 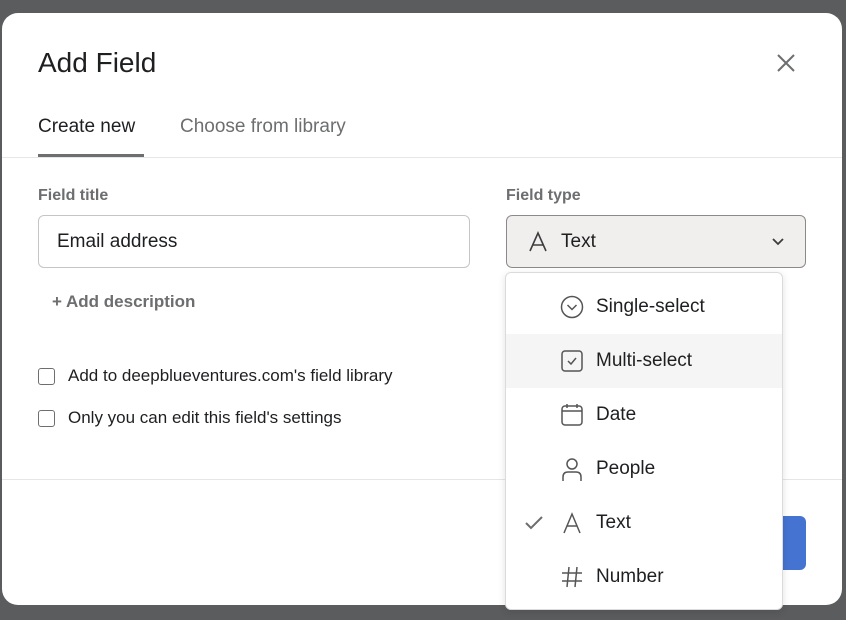 What do you see at coordinates (613, 522) in the screenshot?
I see `option-label: Text` at bounding box center [613, 522].